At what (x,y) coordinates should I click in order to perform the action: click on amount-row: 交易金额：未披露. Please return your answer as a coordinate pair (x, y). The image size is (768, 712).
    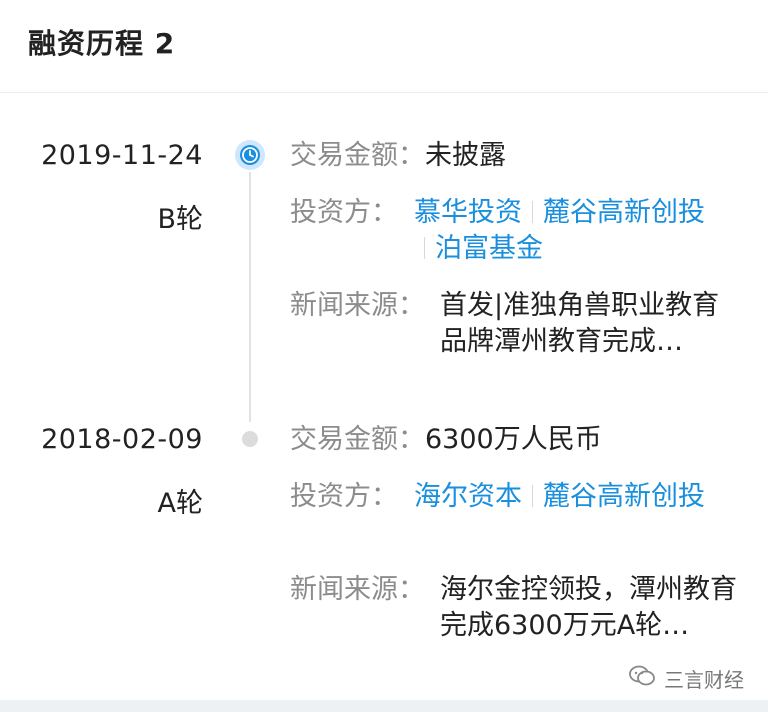
    Looking at the image, I should click on (398, 156).